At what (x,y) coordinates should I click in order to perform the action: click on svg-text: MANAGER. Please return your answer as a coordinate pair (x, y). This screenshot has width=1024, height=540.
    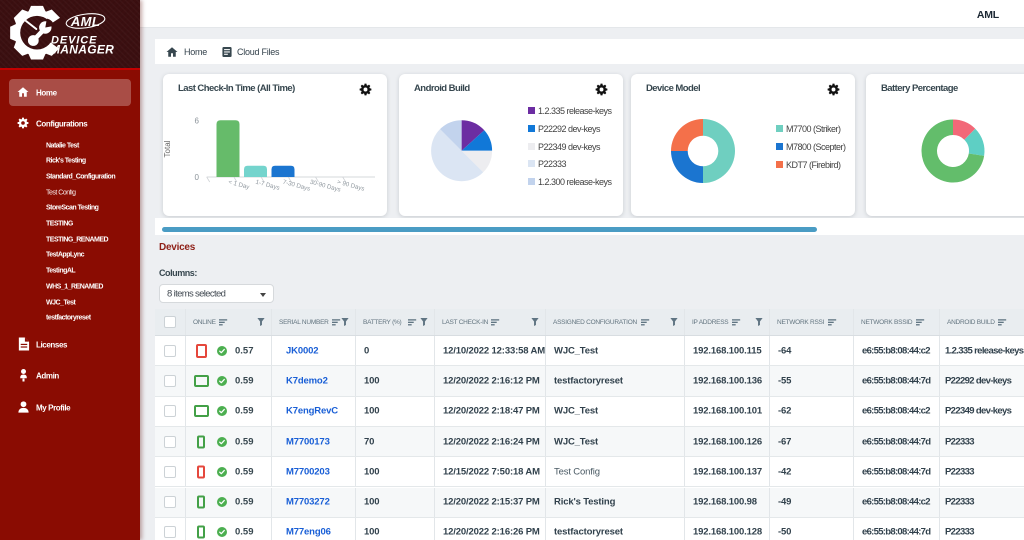
    Looking at the image, I should click on (82, 50).